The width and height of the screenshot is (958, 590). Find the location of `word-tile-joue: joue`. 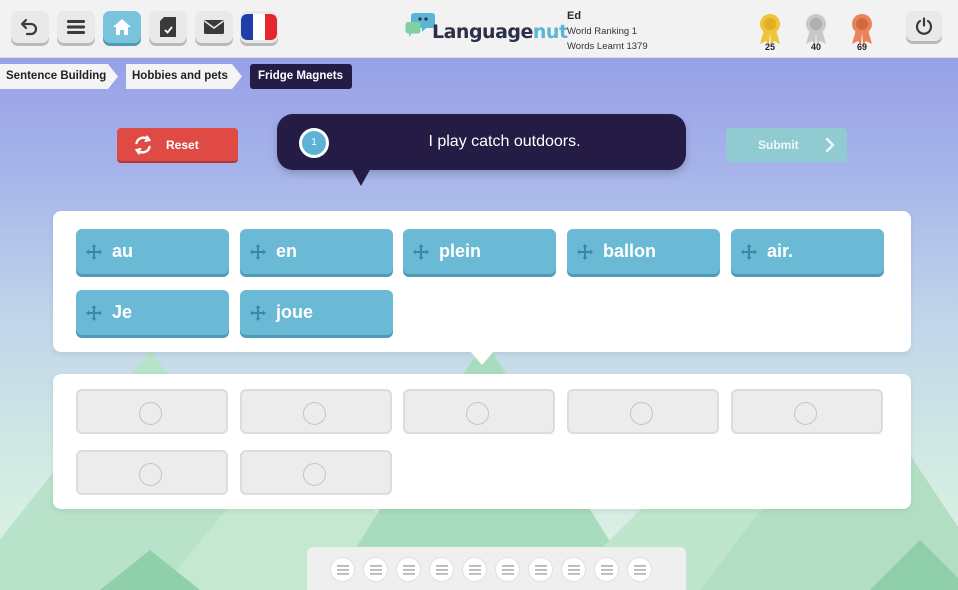

word-tile-joue: joue is located at coordinates (316, 312).